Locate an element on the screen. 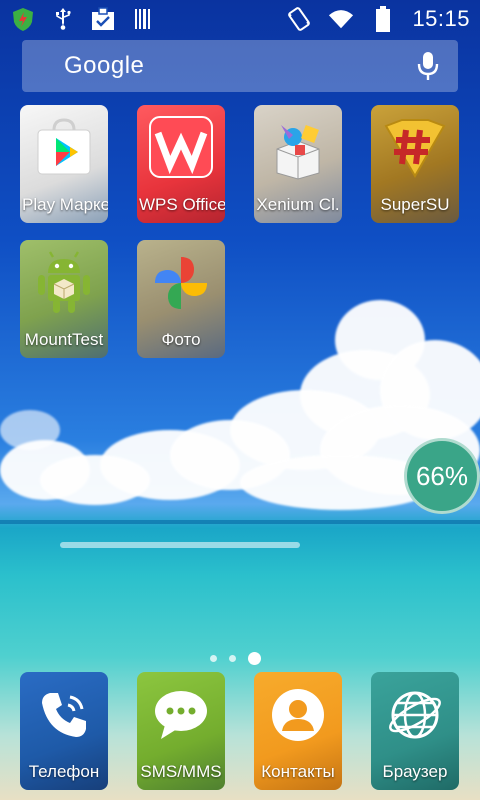 The width and height of the screenshot is (480, 800). page-indicator is located at coordinates (235, 658).